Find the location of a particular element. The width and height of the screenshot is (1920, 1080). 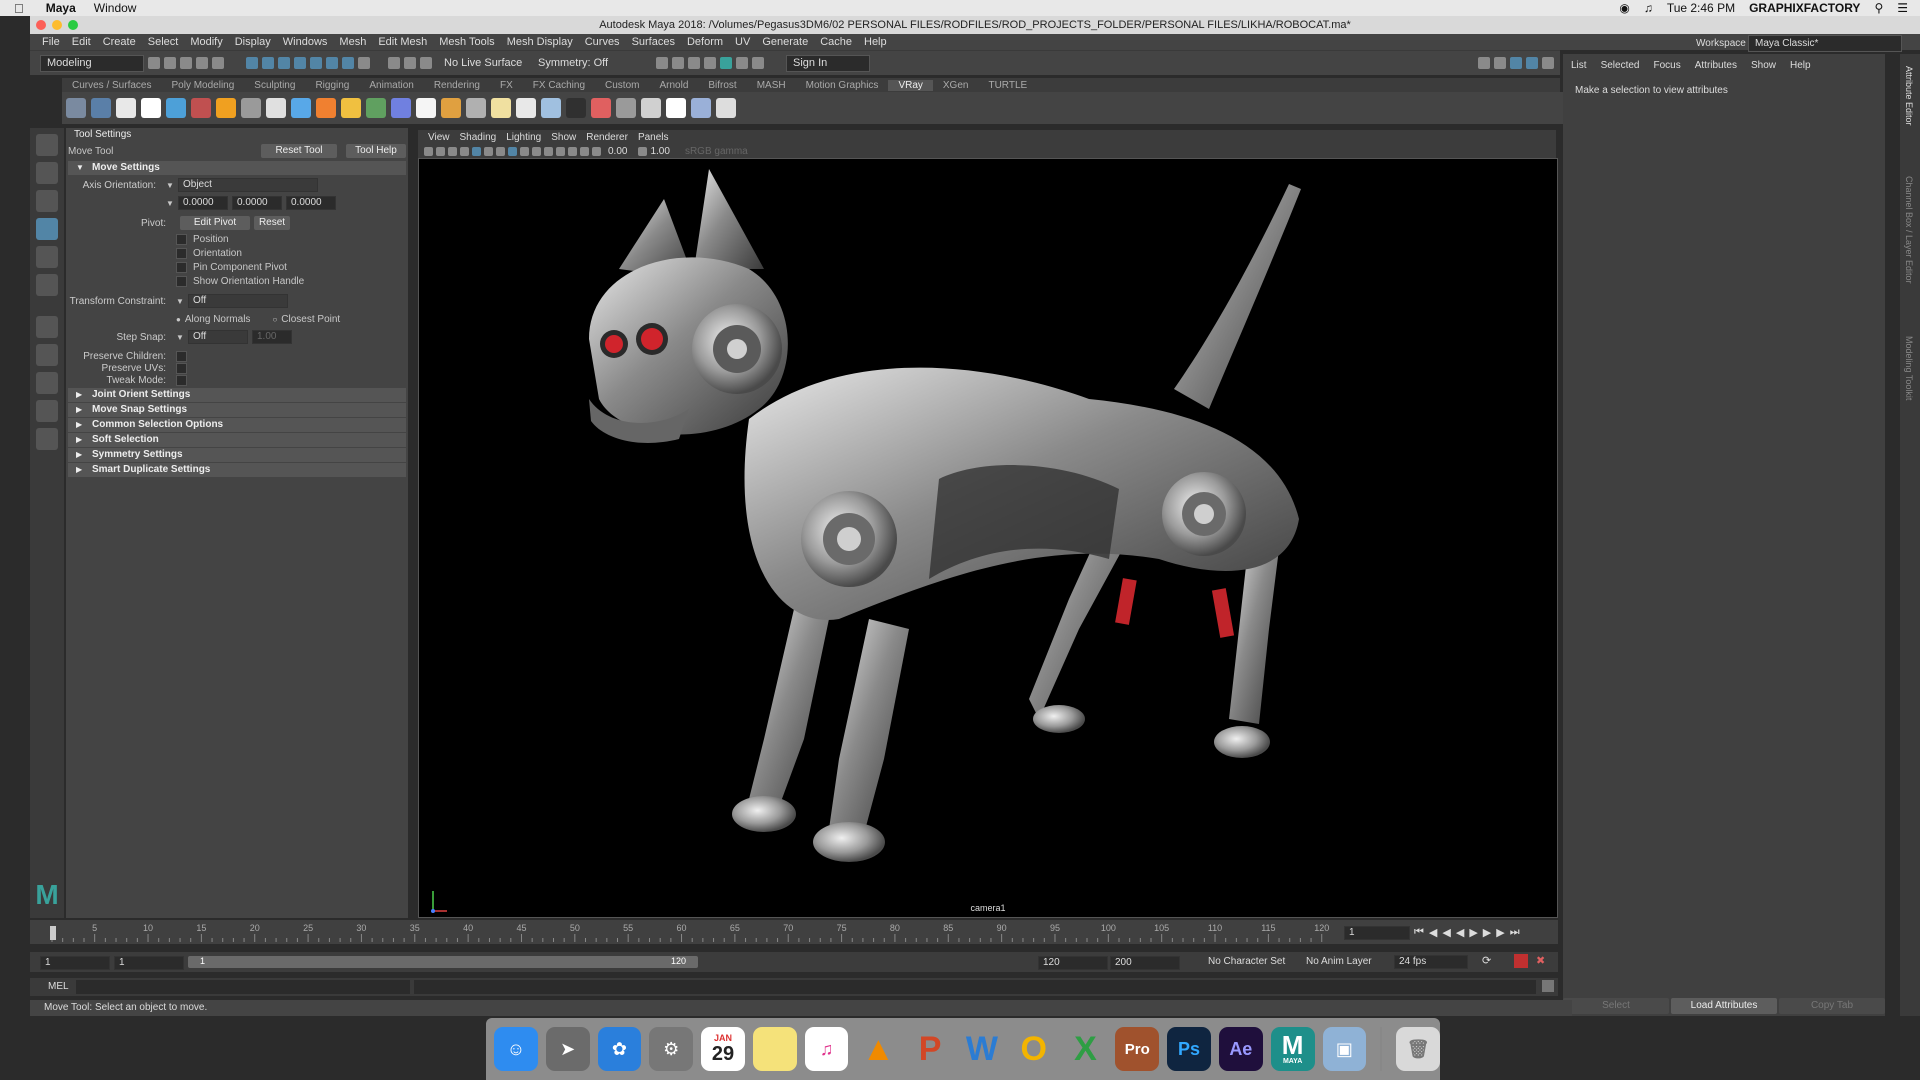

closest-point-radio: ○ is located at coordinates (274, 319).